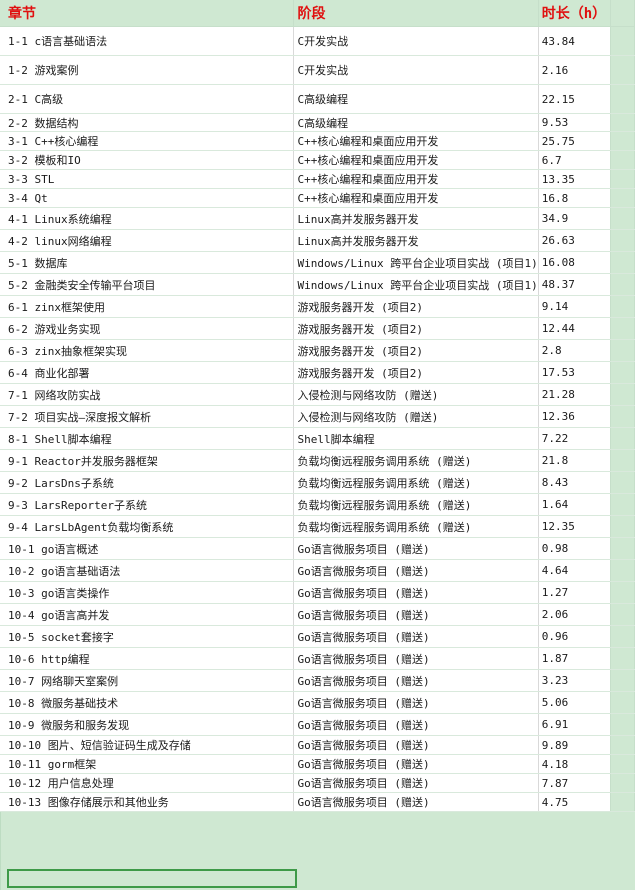  What do you see at coordinates (574, 680) in the screenshot?
I see `duration-cell: 3.23` at bounding box center [574, 680].